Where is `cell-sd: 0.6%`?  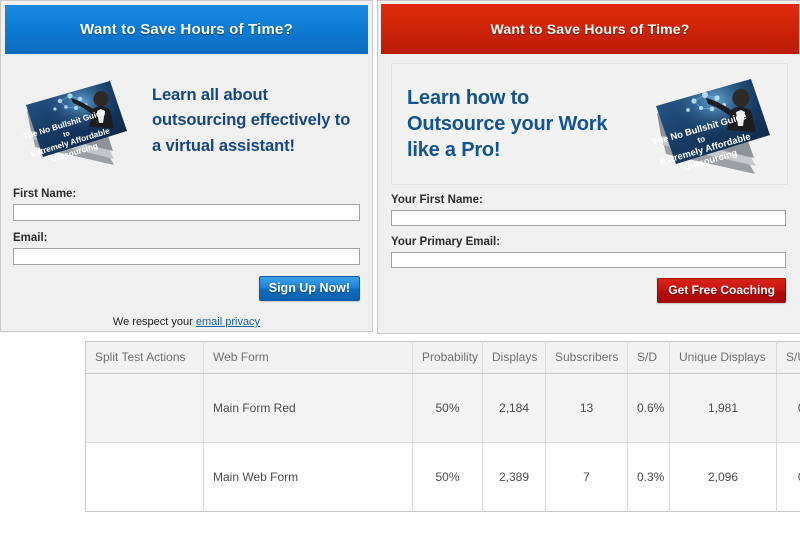 cell-sd: 0.6% is located at coordinates (648, 408).